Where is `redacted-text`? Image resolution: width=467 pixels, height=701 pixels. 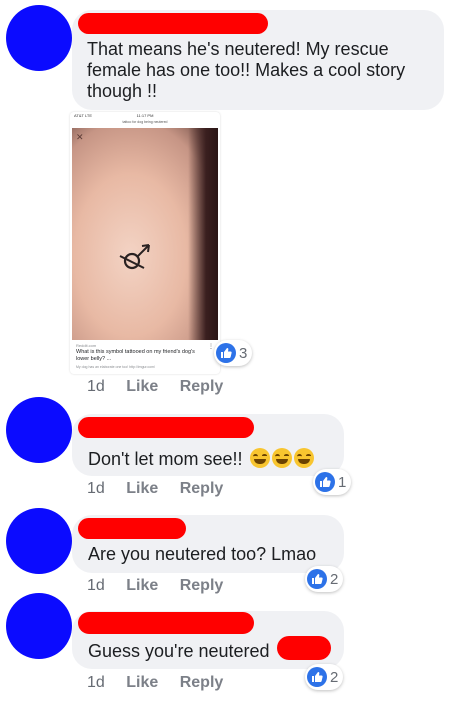 redacted-text is located at coordinates (304, 648).